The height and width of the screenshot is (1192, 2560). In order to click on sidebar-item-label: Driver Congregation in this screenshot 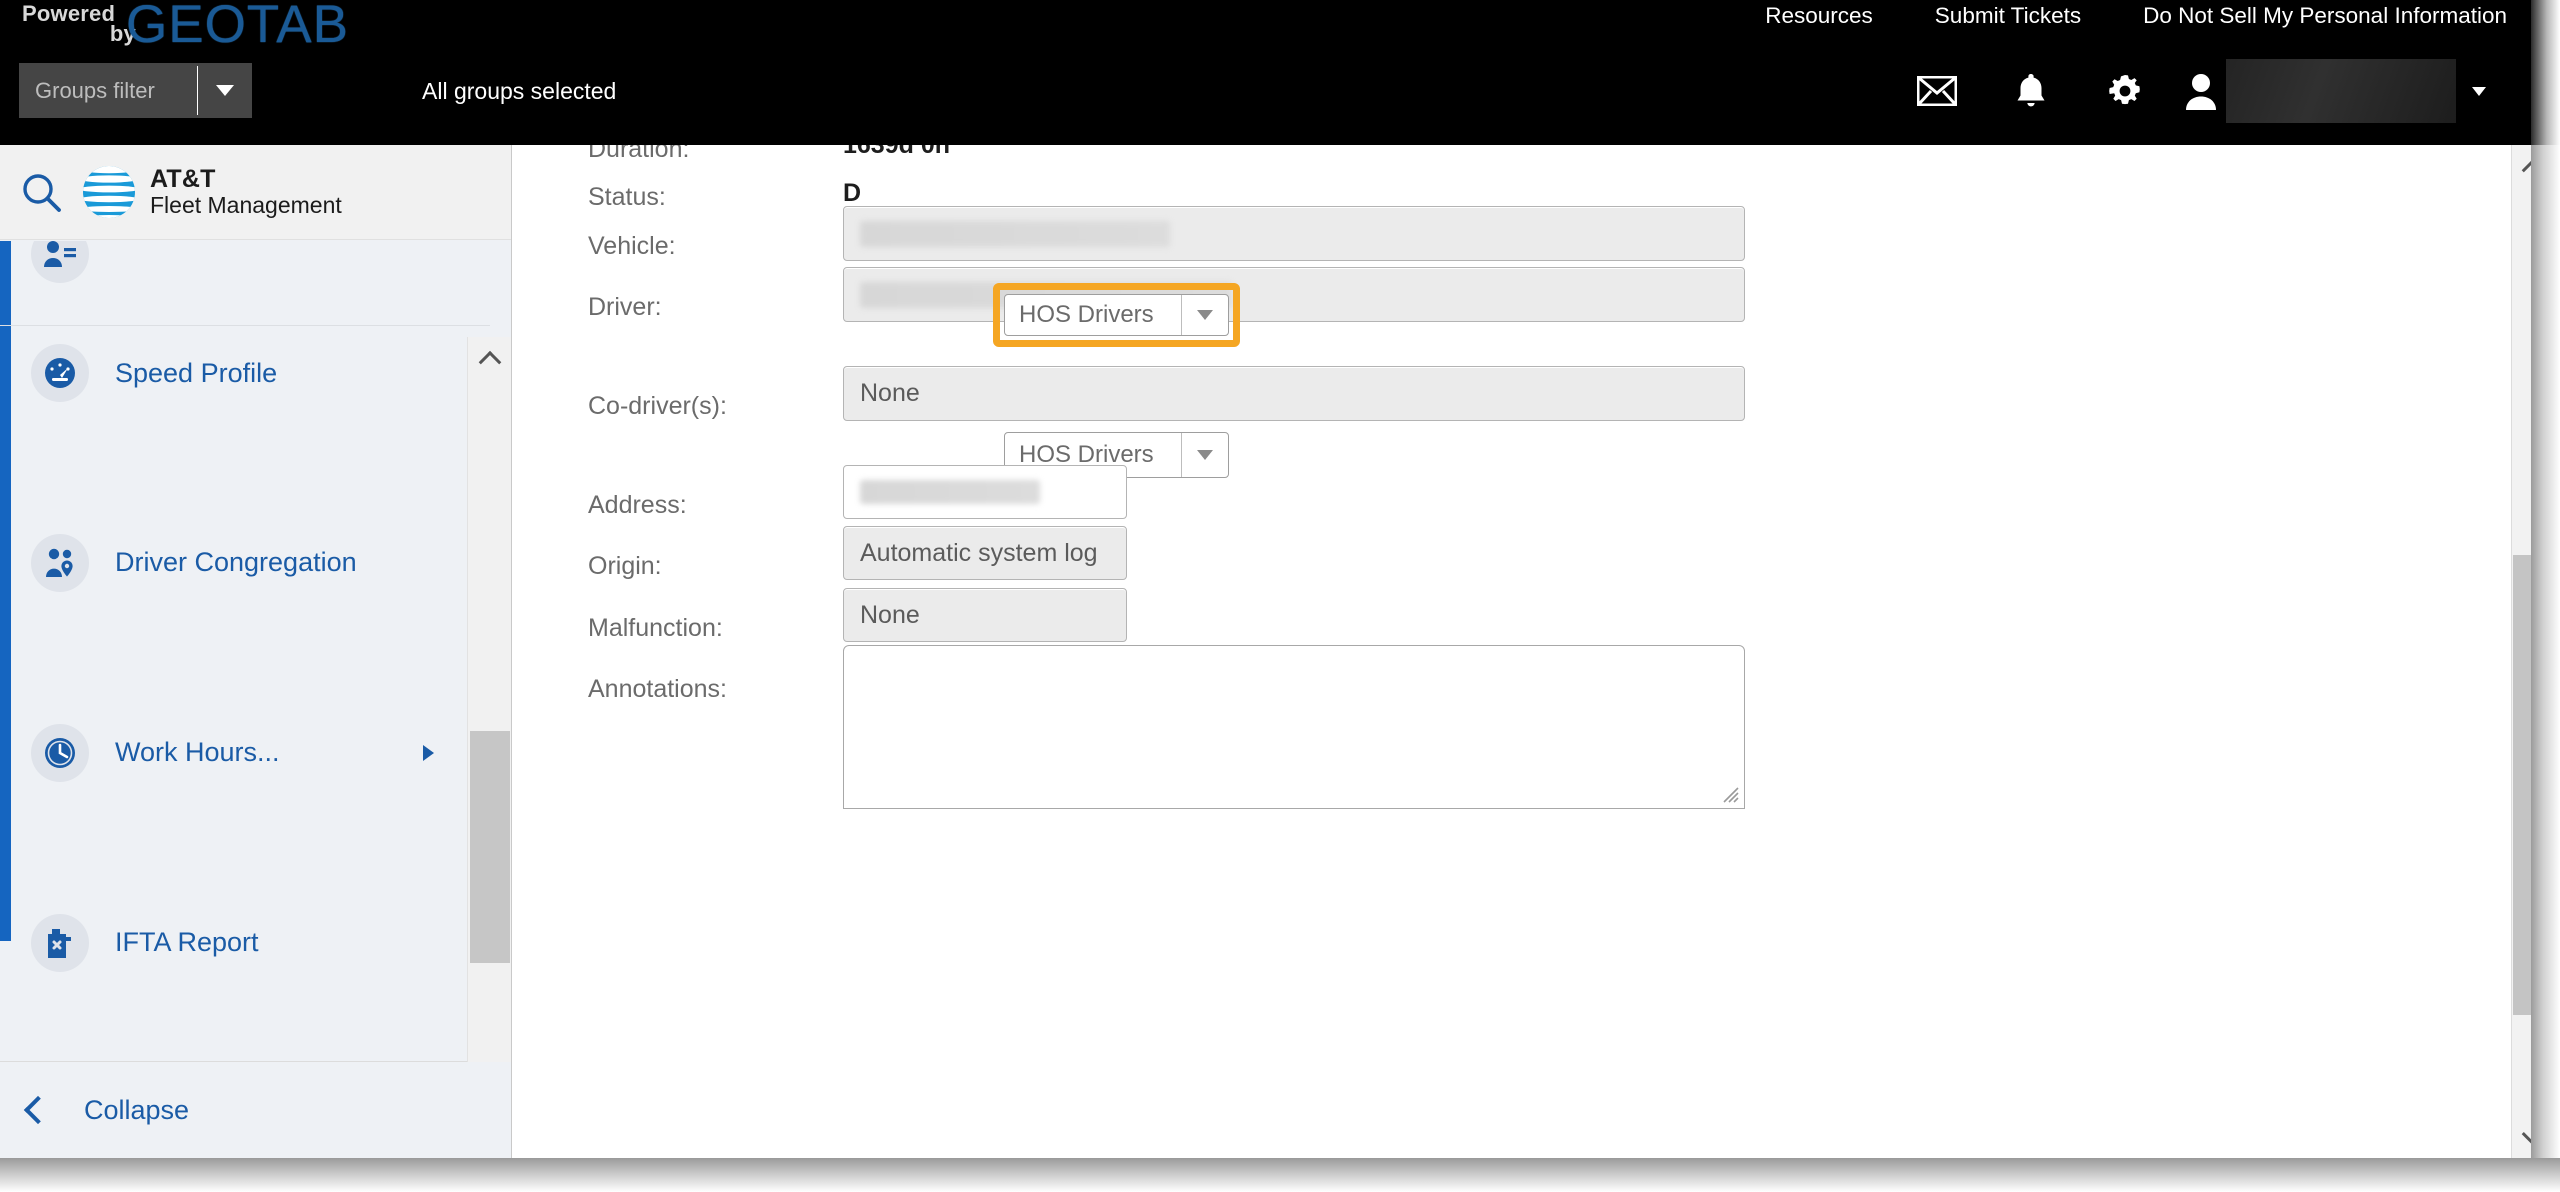, I will do `click(236, 562)`.